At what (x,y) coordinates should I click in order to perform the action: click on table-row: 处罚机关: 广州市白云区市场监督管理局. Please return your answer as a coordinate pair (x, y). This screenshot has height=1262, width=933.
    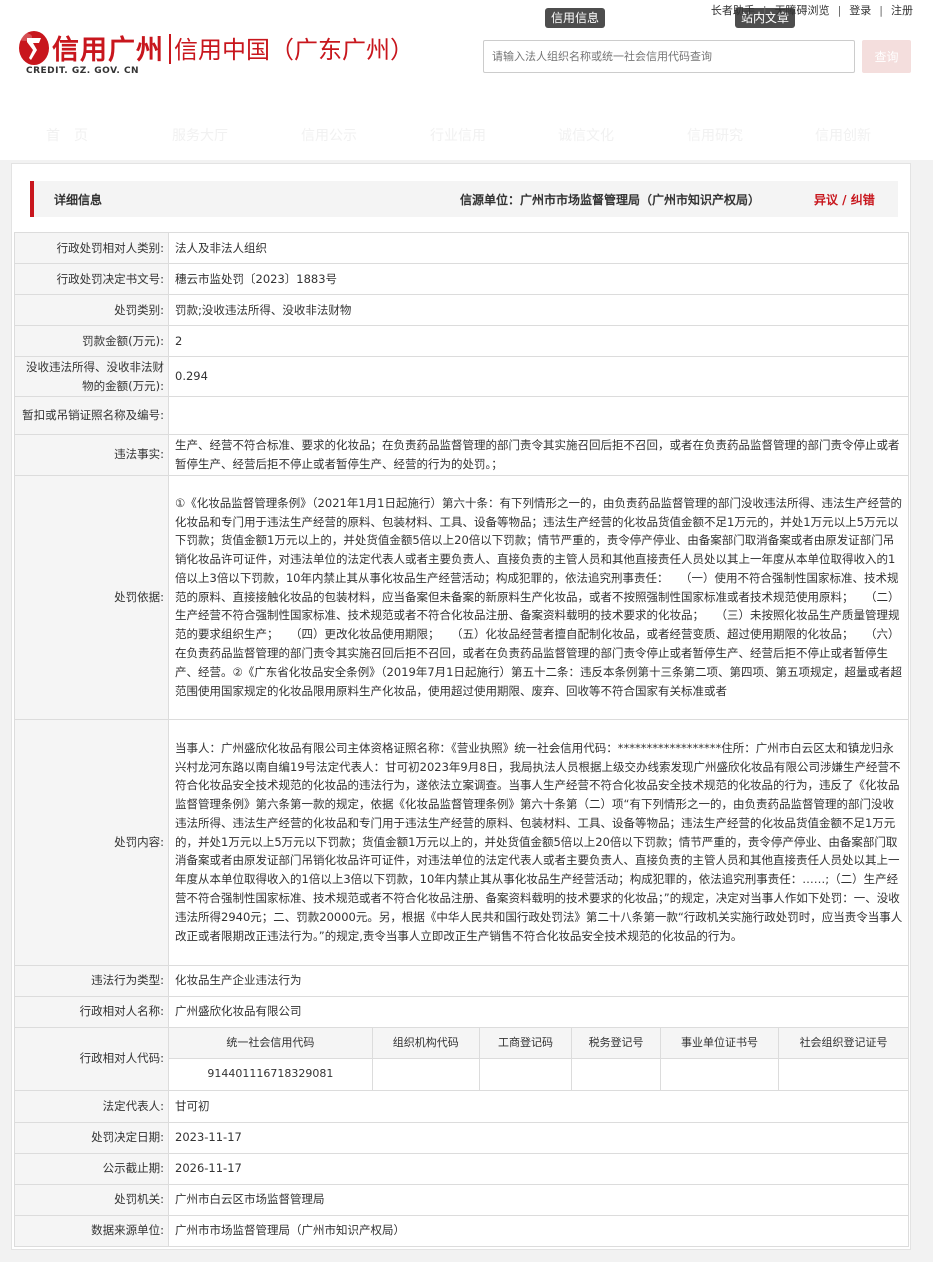
    Looking at the image, I should click on (461, 1199).